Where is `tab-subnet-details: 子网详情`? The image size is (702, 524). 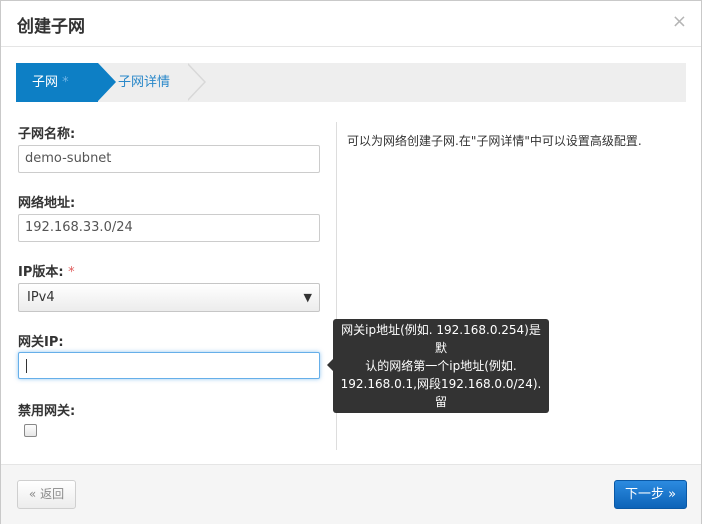 tab-subnet-details: 子网详情 is located at coordinates (162, 82).